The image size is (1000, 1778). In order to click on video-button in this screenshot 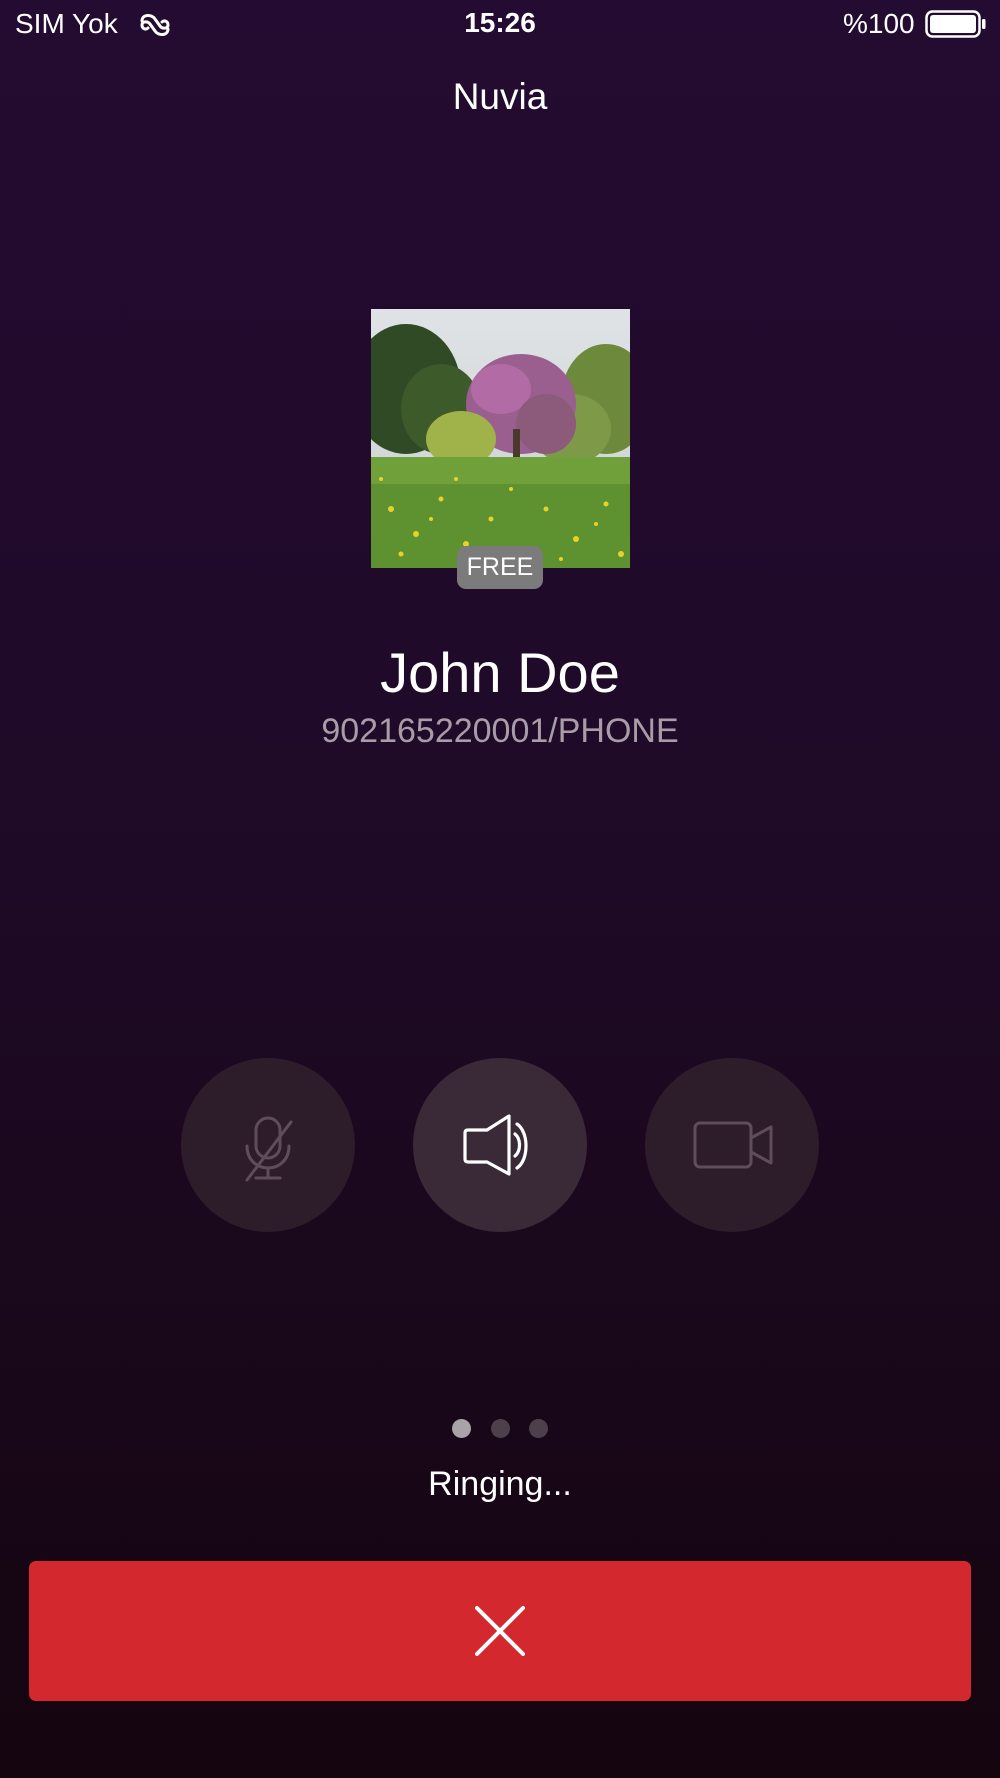, I will do `click(732, 1145)`.